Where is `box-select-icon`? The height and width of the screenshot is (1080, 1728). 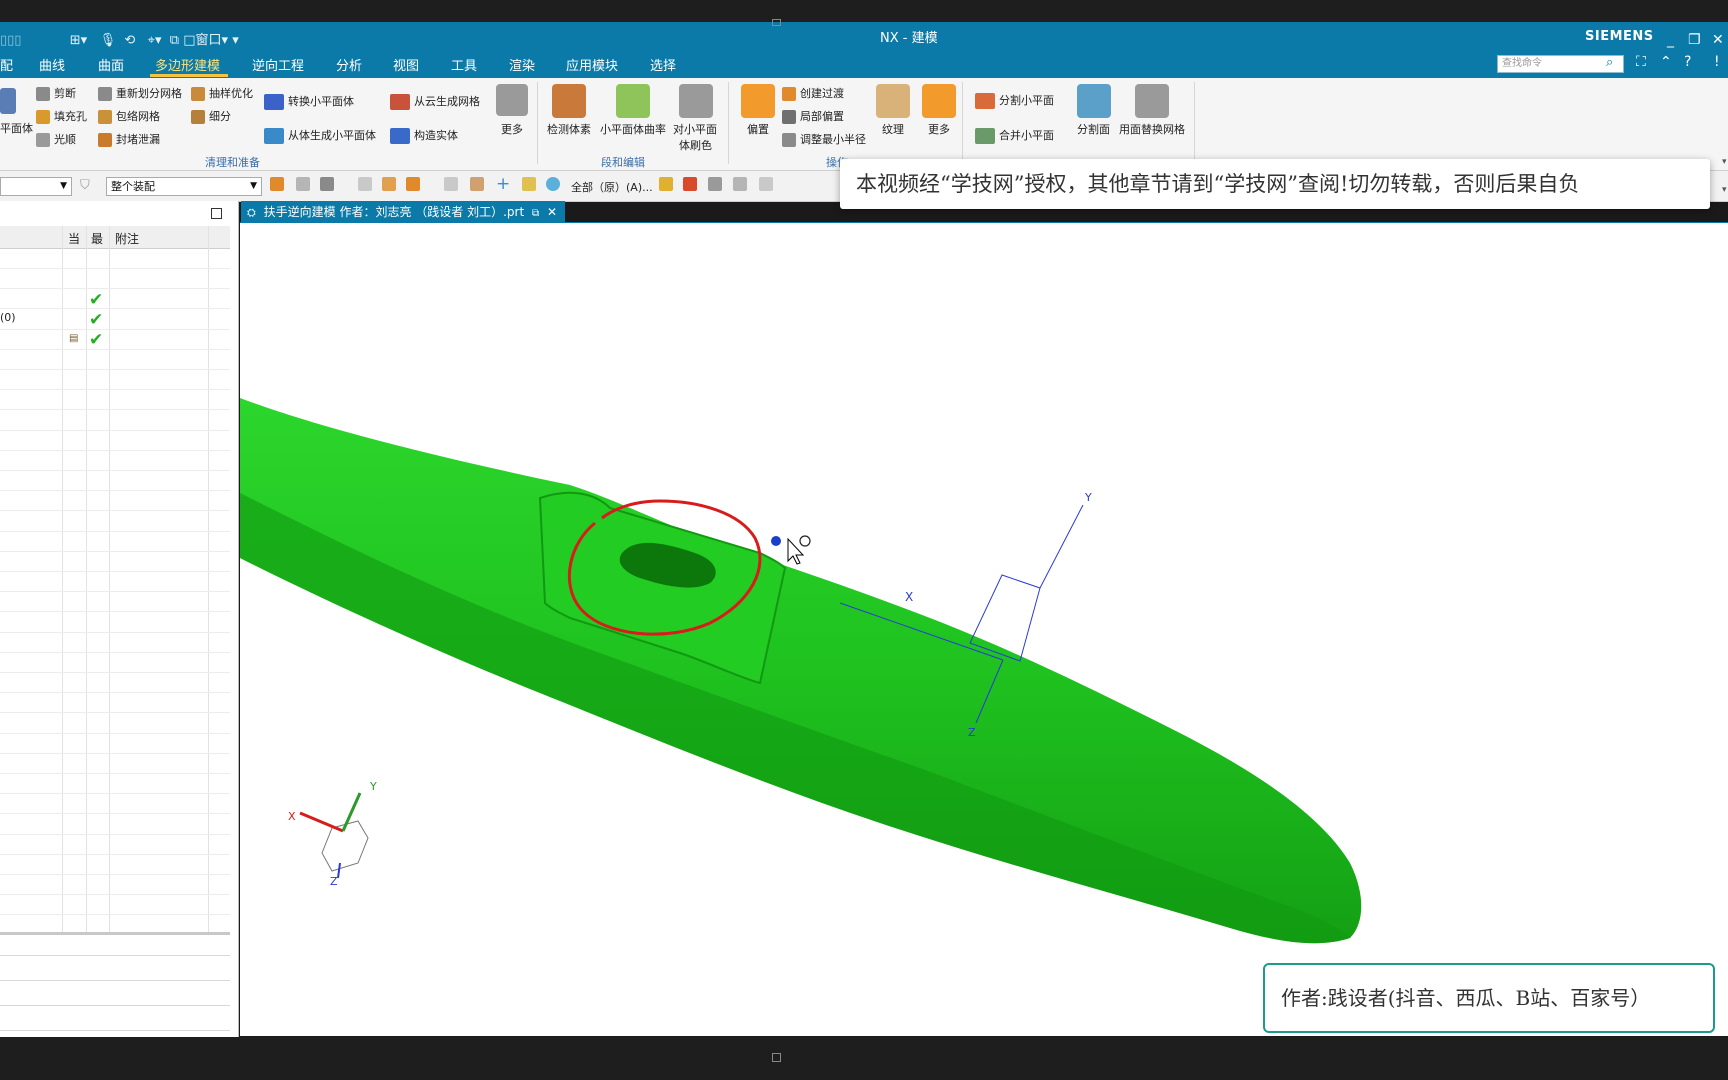
box-select-icon is located at coordinates (451, 184).